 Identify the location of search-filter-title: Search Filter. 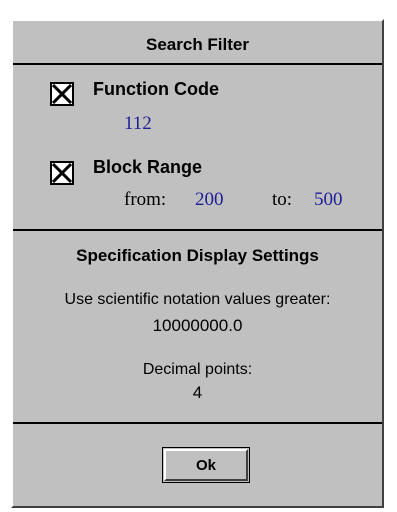
(197, 44).